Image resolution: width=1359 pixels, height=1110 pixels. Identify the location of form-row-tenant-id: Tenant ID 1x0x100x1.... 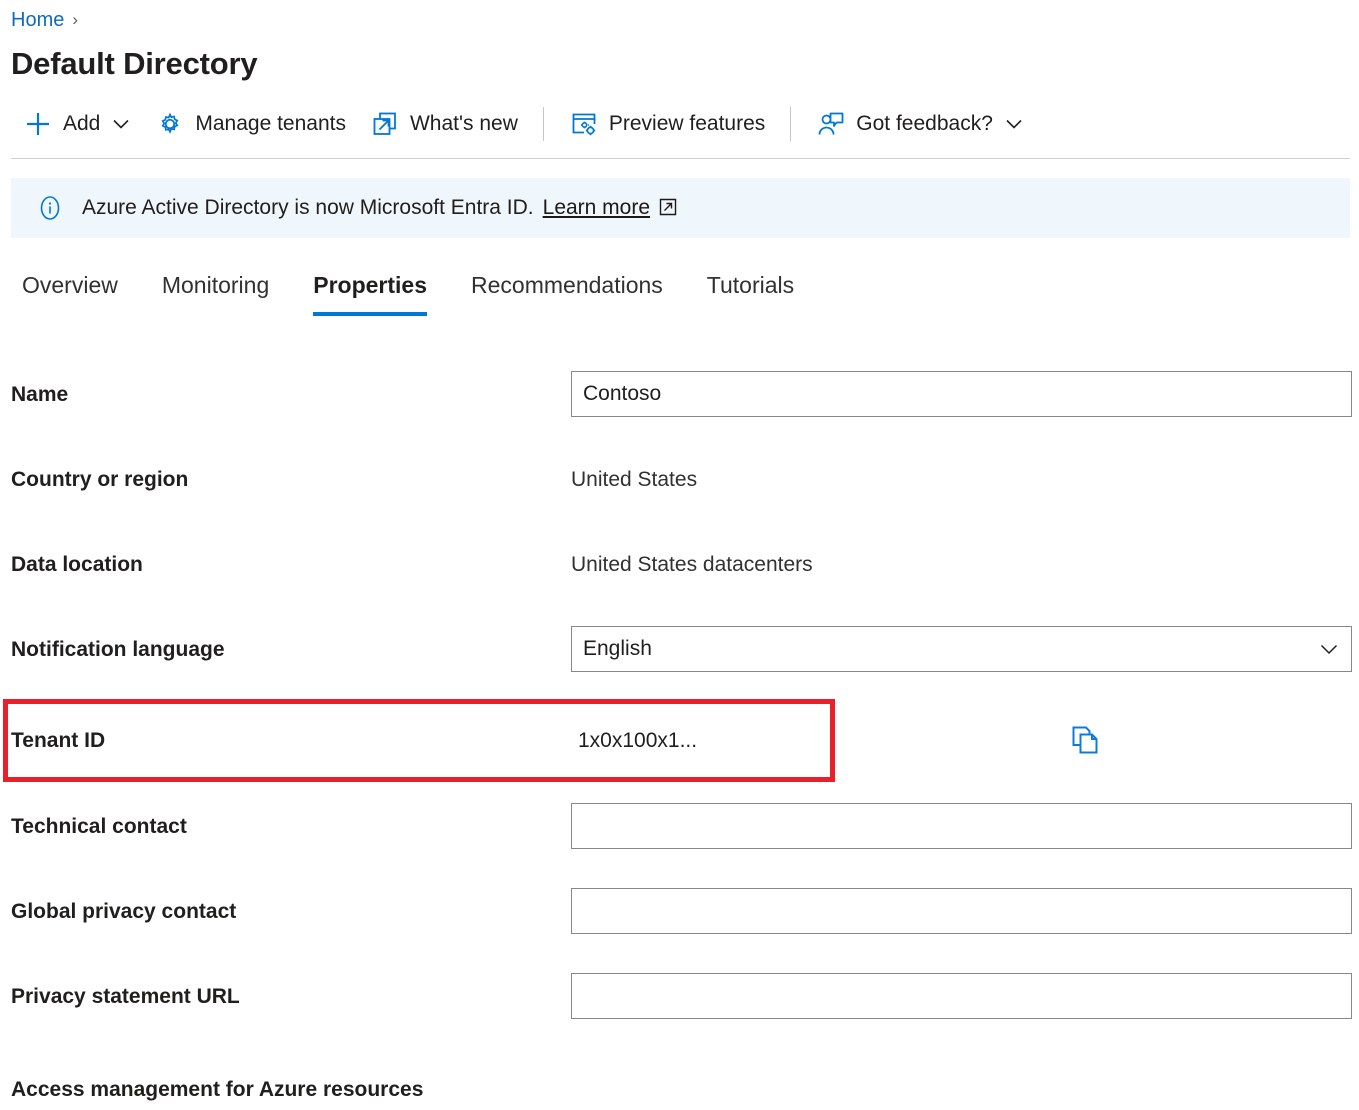
(679, 741).